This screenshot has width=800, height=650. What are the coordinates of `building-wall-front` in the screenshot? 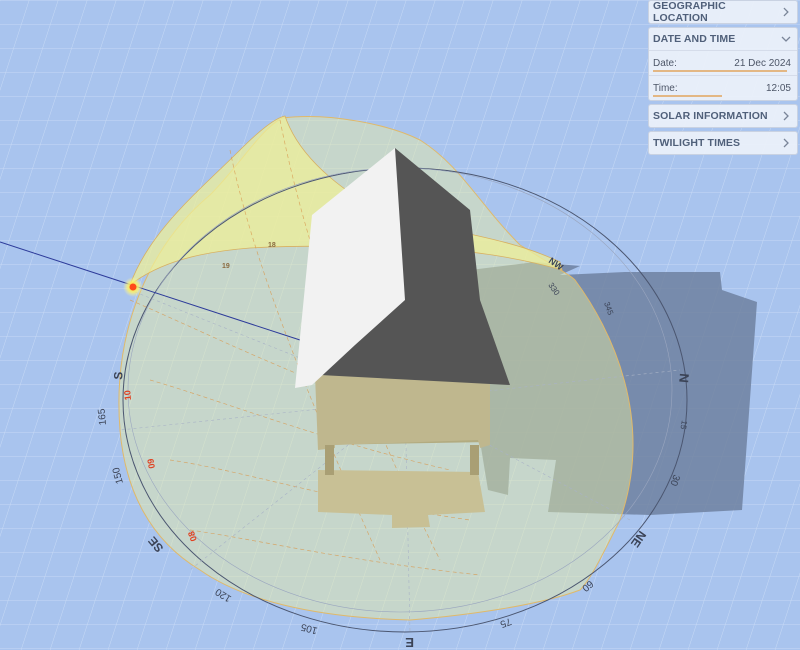 It's located at (402, 412).